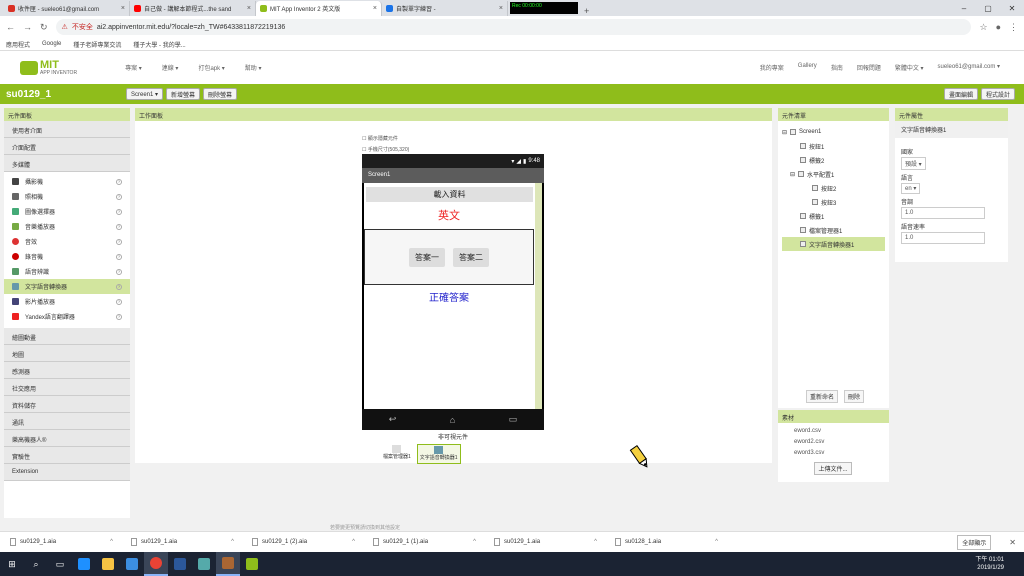 This screenshot has width=1024, height=576. I want to click on tree-node: 按鈕2, so click(833, 188).